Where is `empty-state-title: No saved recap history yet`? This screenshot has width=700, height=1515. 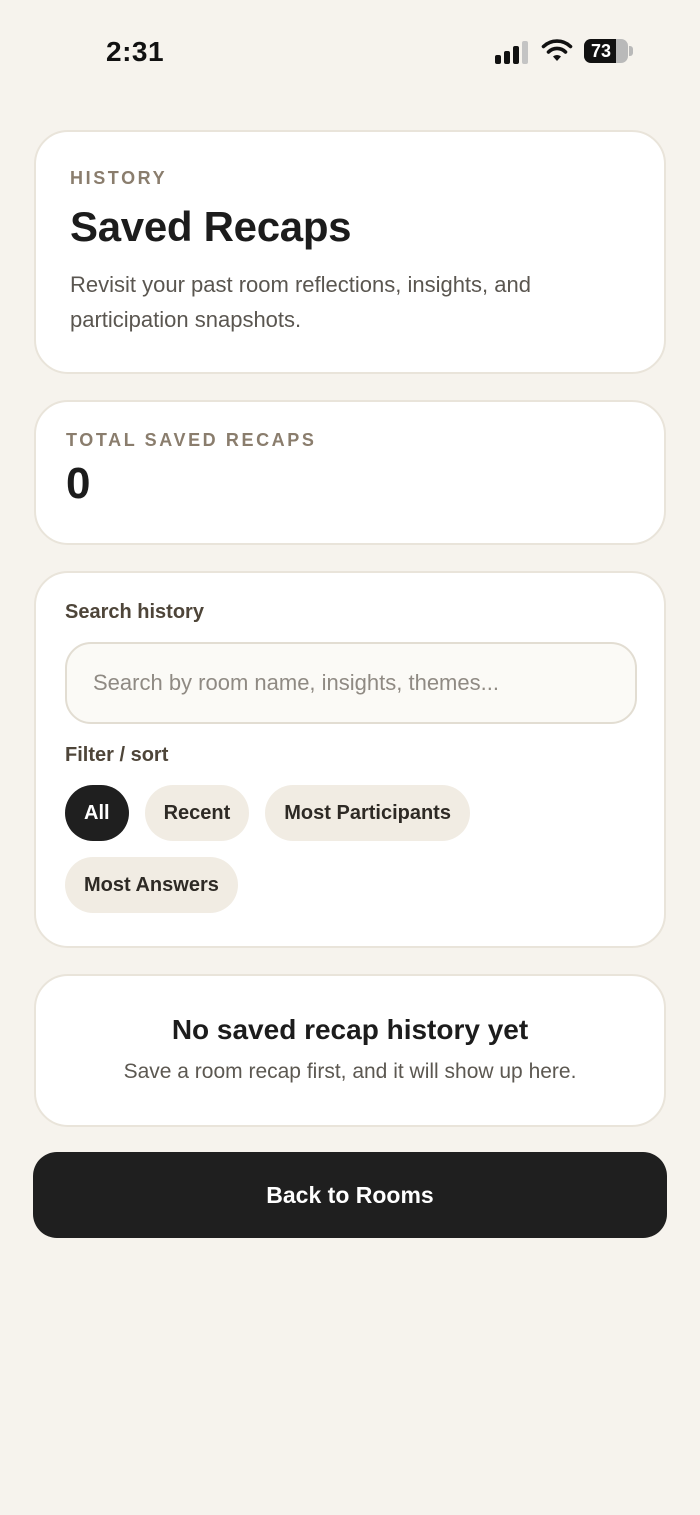
empty-state-title: No saved recap history yet is located at coordinates (350, 1029).